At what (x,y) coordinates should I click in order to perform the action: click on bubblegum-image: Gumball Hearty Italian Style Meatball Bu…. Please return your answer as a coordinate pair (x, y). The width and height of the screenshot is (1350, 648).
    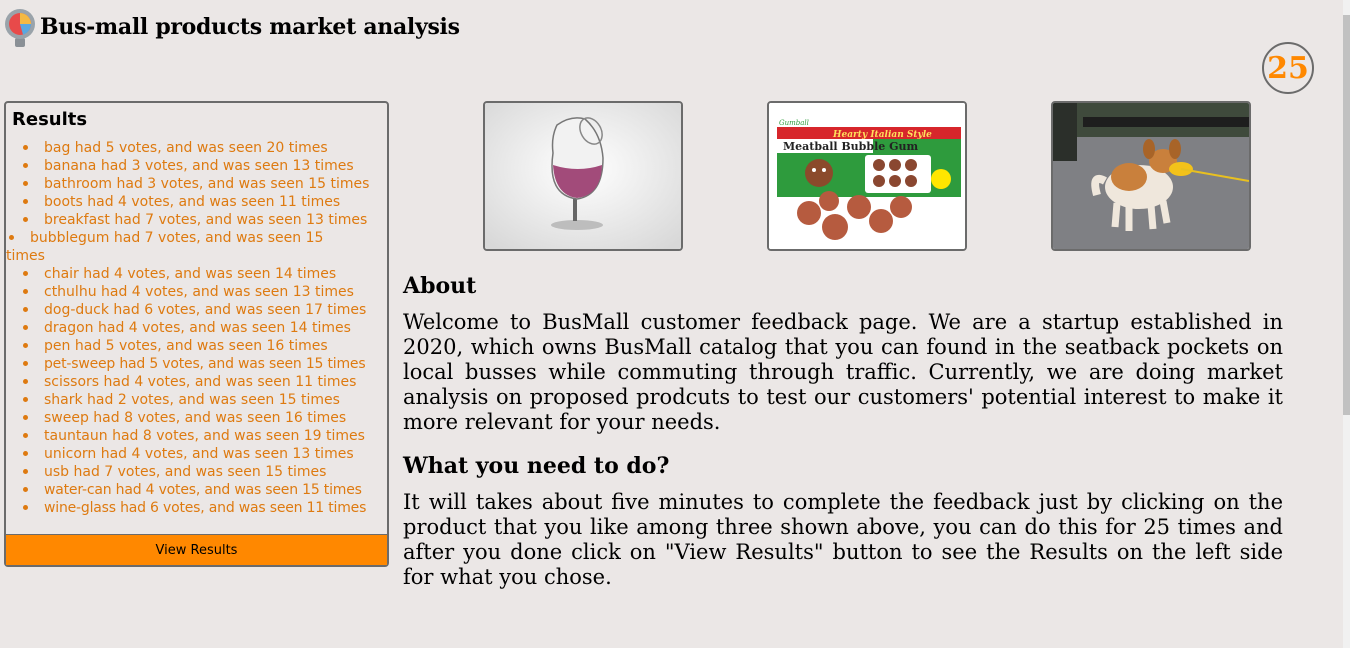
    Looking at the image, I should click on (867, 176).